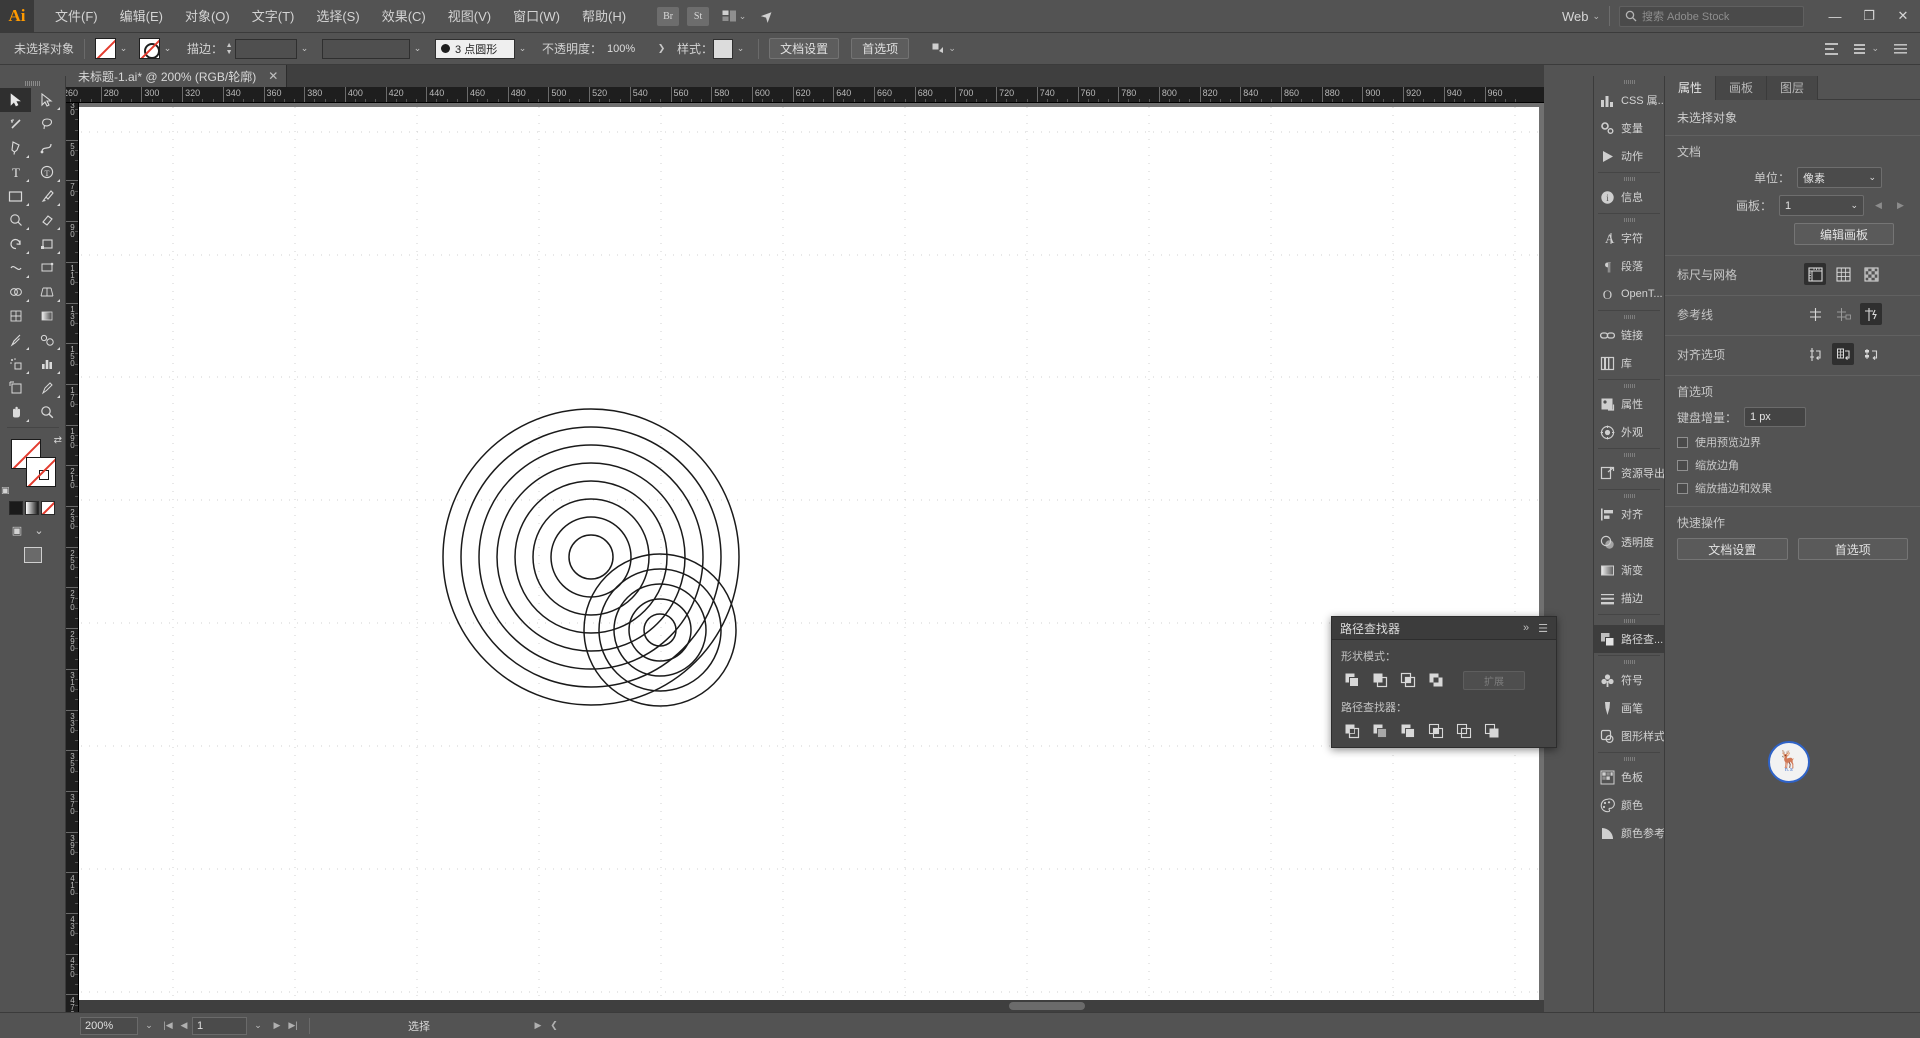  Describe the element at coordinates (734, 16) in the screenshot. I see `arrange-documents-icon: ⌄` at that location.